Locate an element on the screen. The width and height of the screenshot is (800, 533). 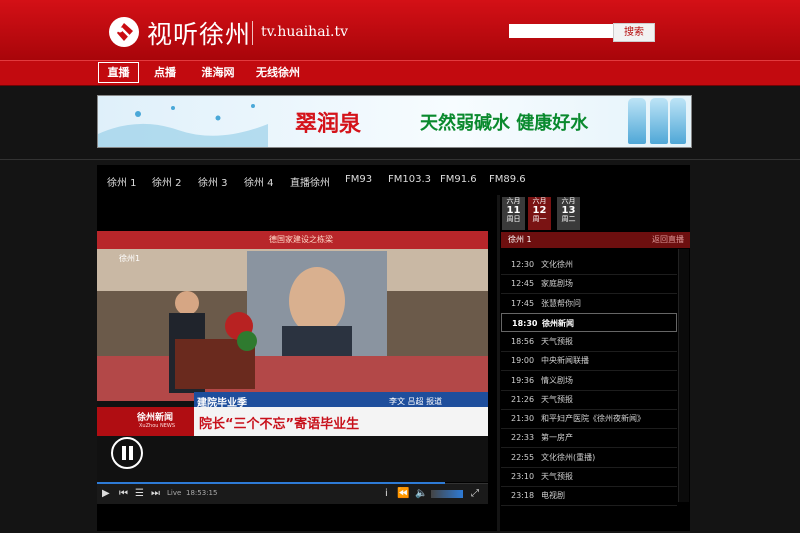
schedule-row: 23:18 电视剧 is located at coordinates (589, 496).